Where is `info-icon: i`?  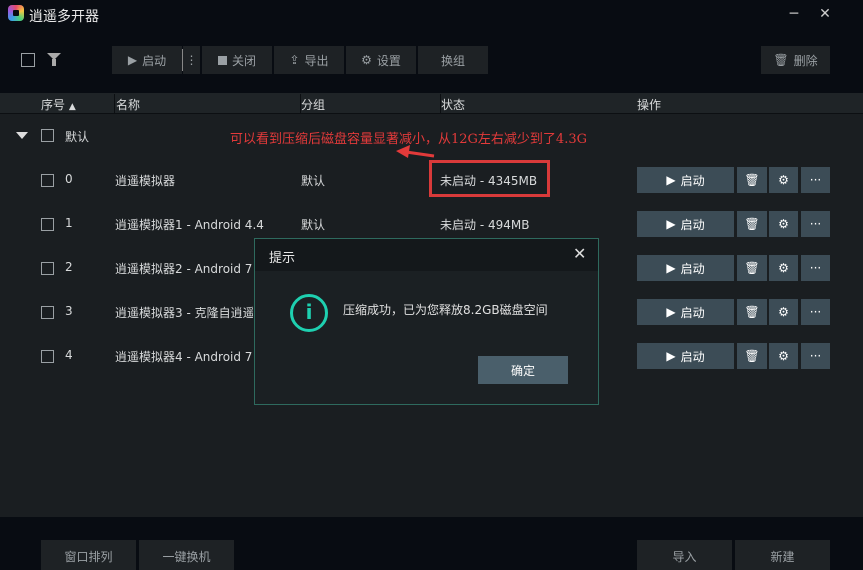
info-icon: i is located at coordinates (309, 313).